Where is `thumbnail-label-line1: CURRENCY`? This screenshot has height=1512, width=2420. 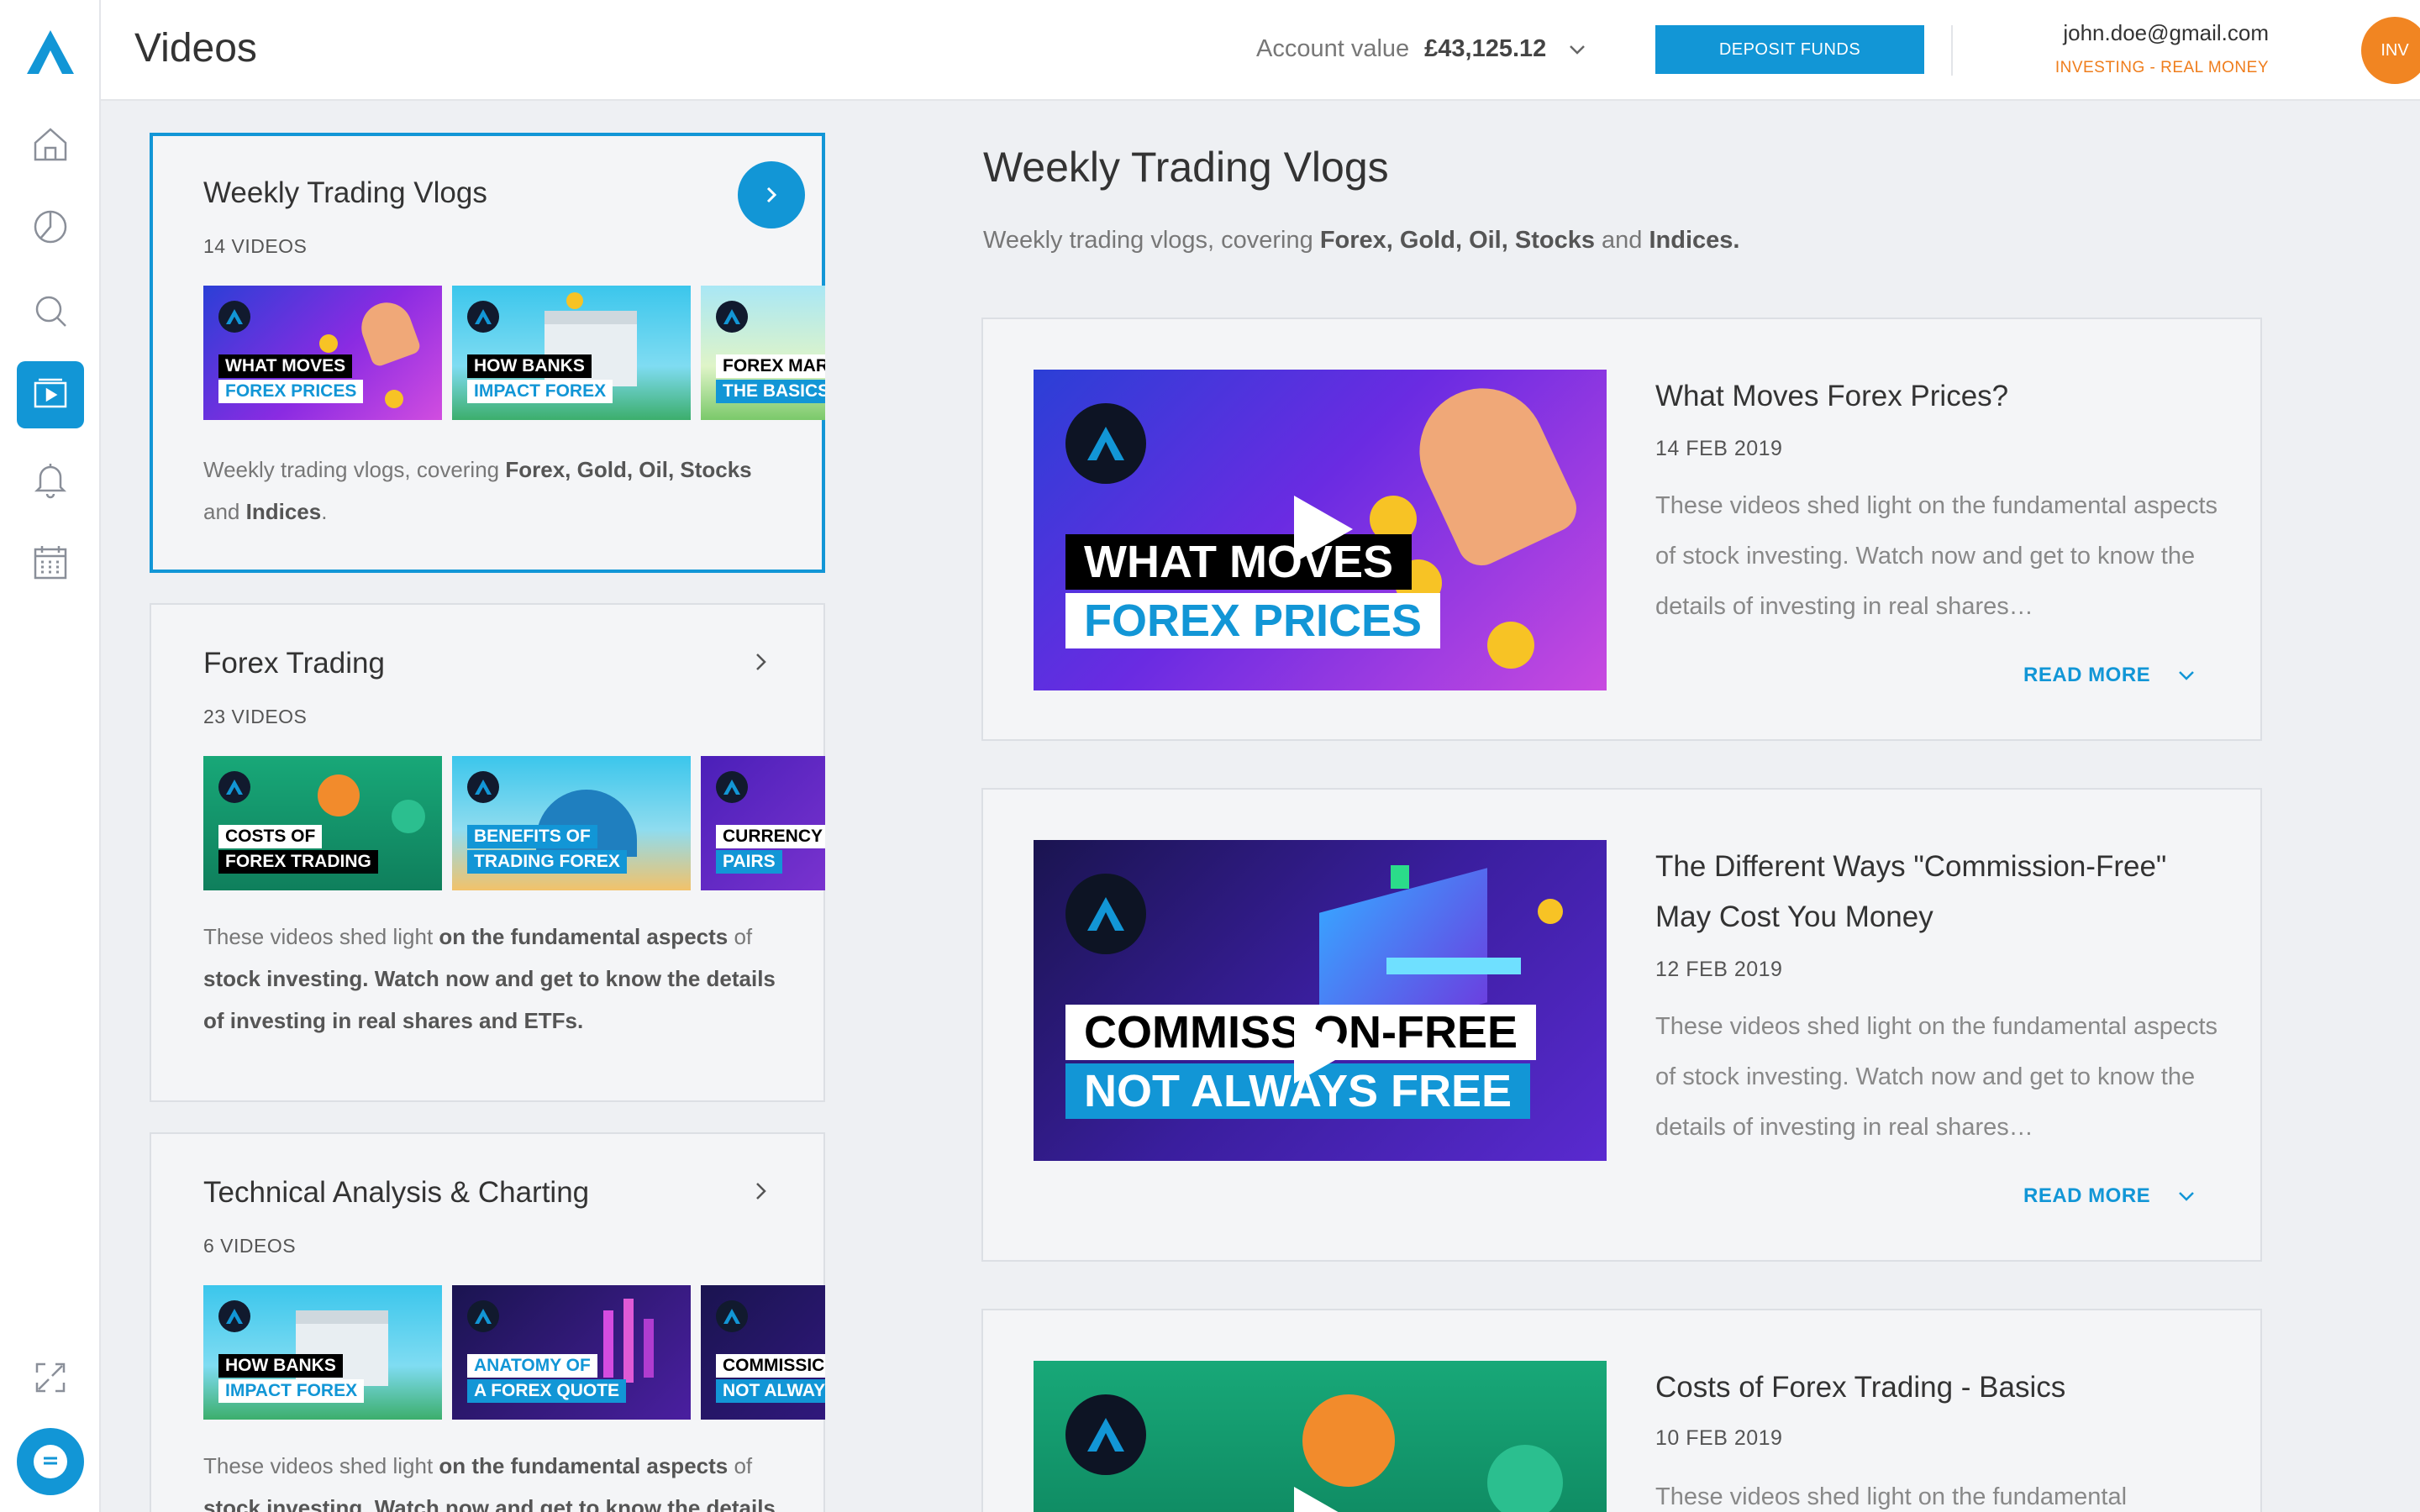
thumbnail-label-line1: CURRENCY is located at coordinates (770, 836).